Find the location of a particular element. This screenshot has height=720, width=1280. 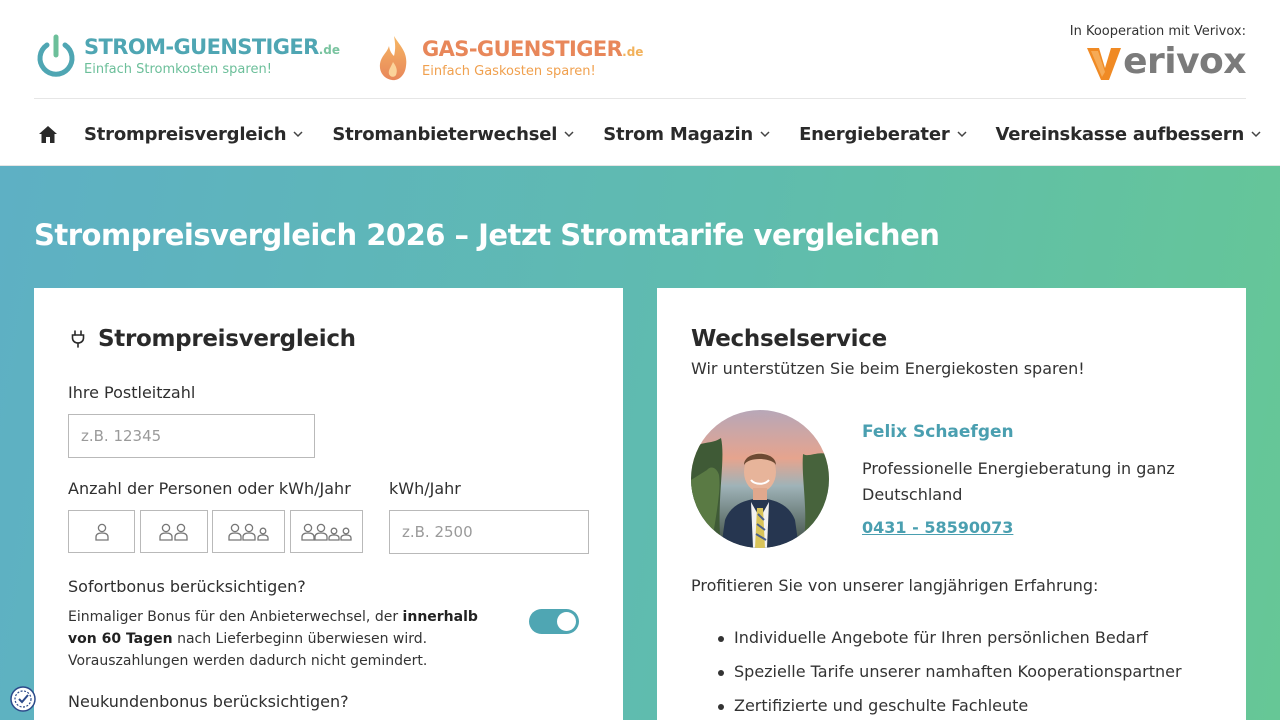

nav-item-strom-magazin: Strom Magazin is located at coordinates (687, 134).